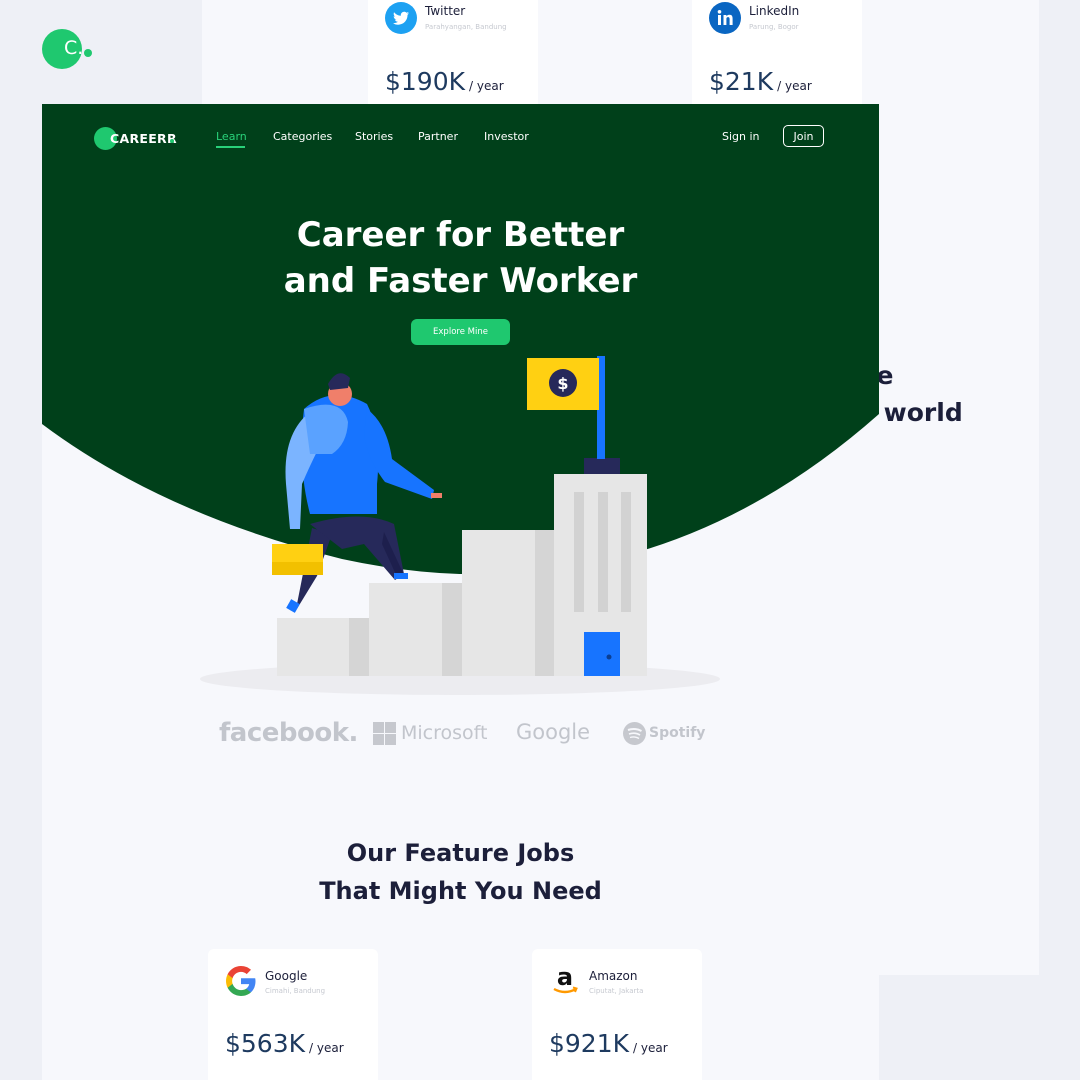 The image size is (1080, 1080). I want to click on google-icon, so click(241, 981).